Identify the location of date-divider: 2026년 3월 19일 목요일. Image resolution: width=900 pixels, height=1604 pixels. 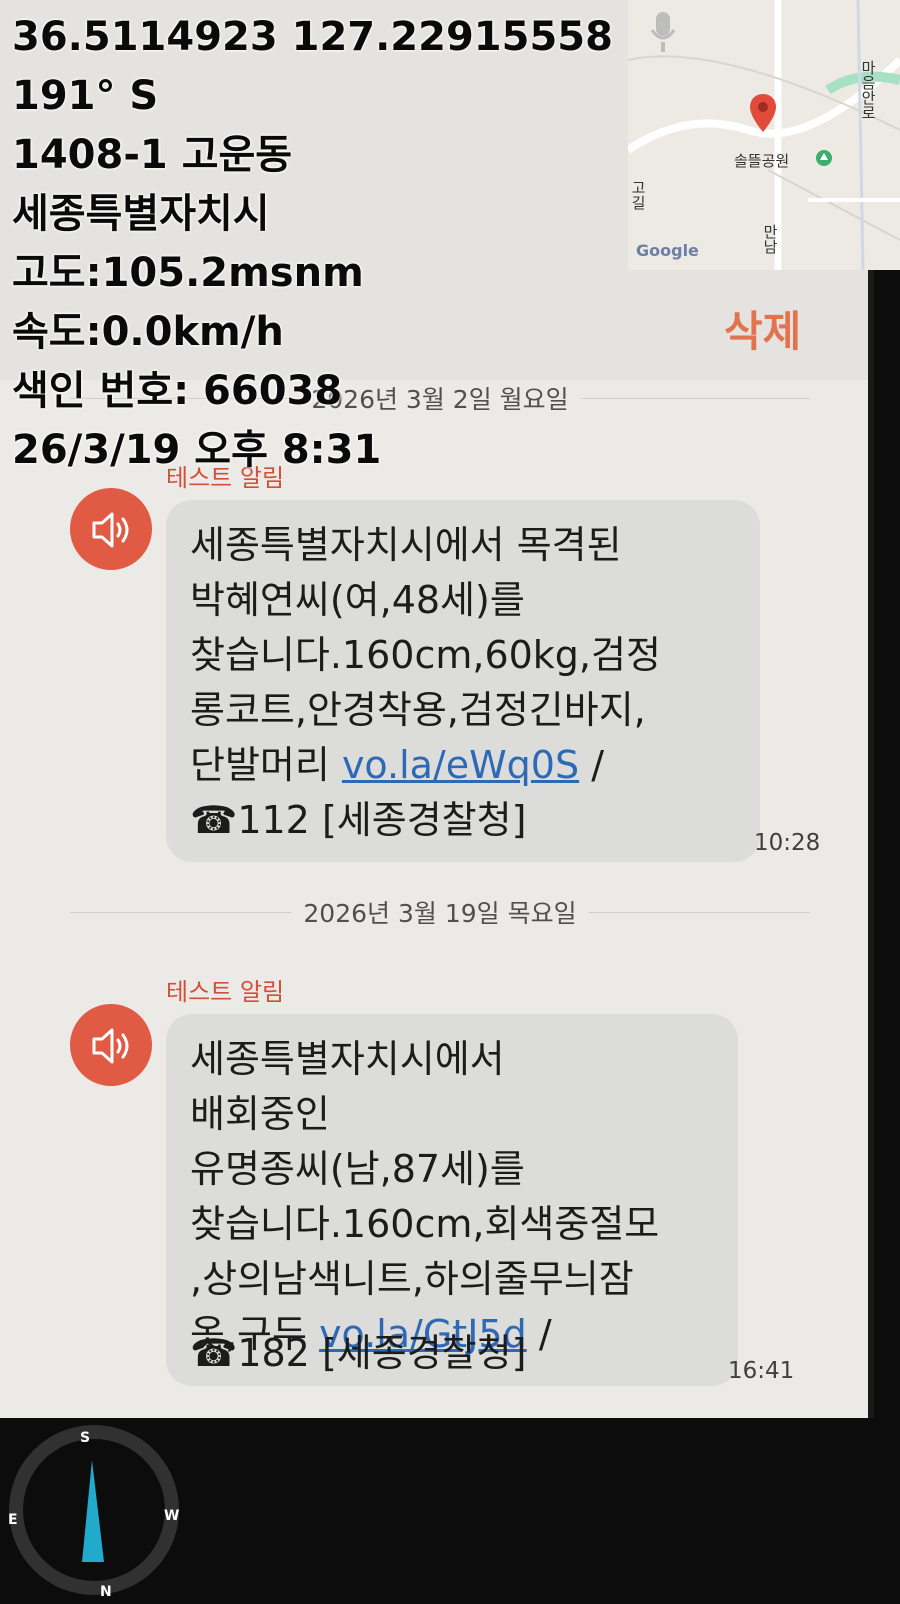
(440, 912).